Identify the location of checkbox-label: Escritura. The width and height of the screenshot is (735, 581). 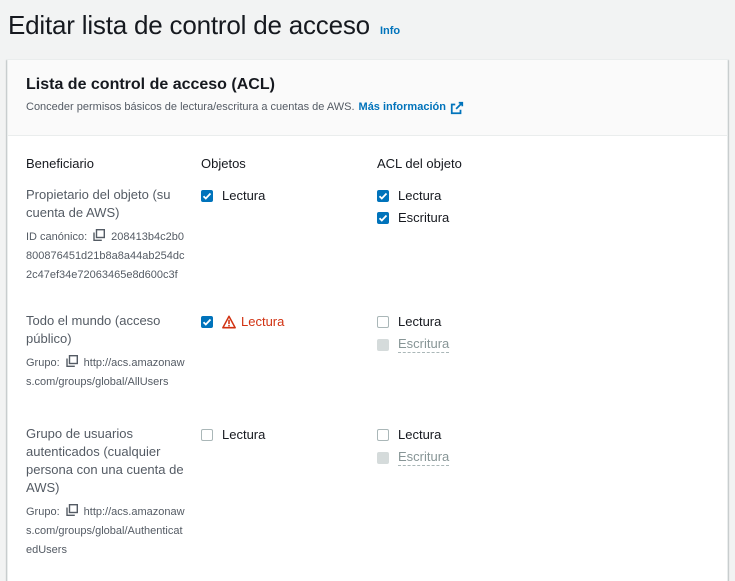
(424, 217).